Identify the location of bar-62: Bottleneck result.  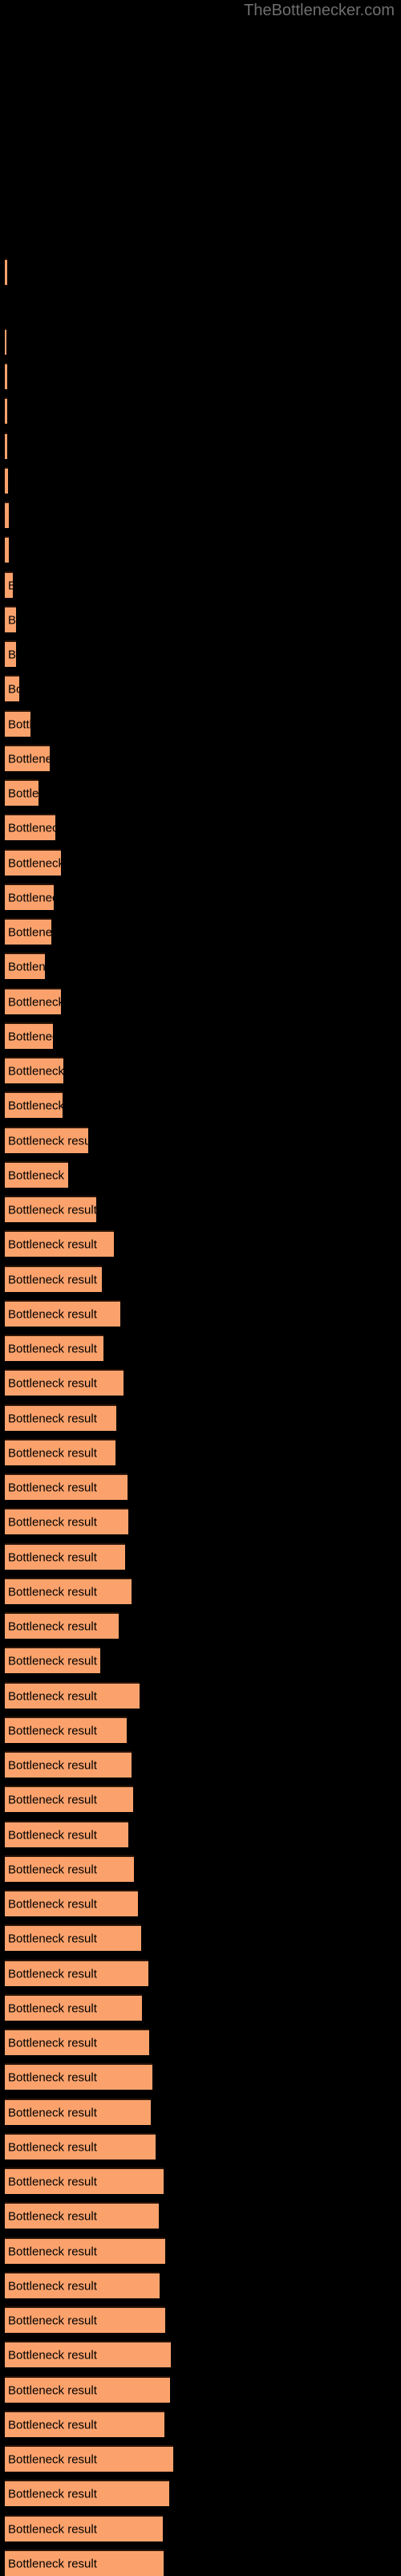
(85, 2424).